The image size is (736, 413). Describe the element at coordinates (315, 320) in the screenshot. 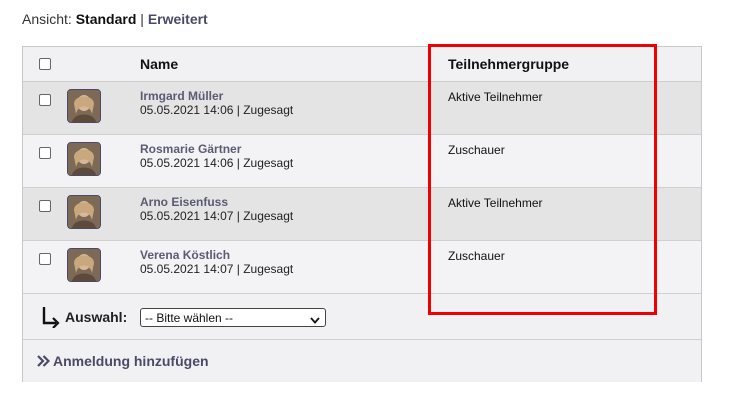

I see `chevron-down-icon` at that location.